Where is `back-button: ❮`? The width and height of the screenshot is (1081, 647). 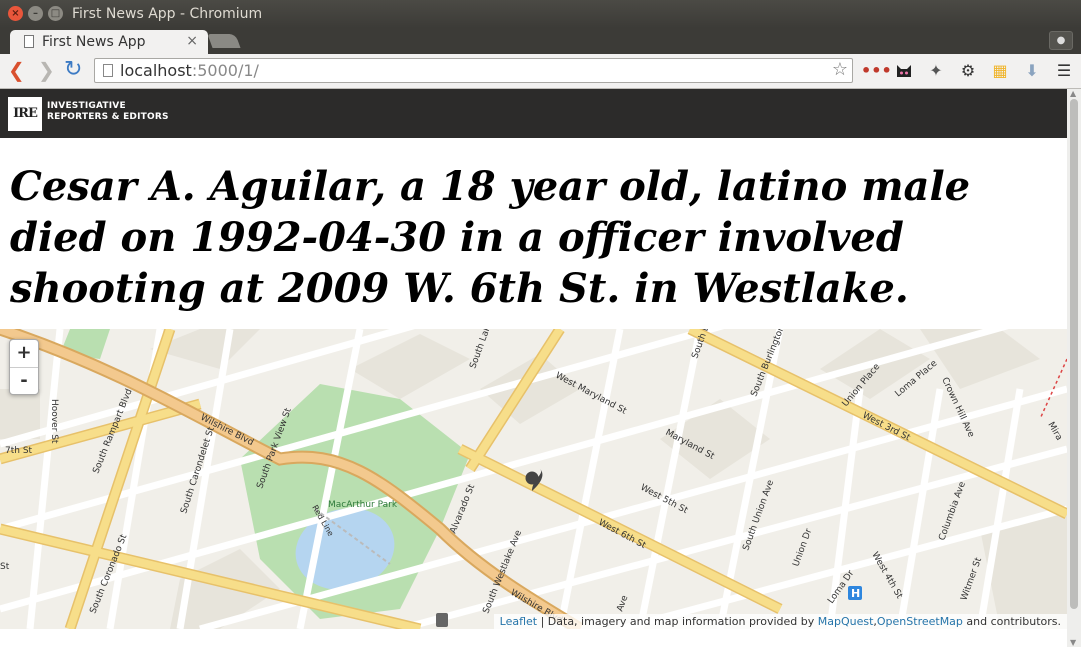
back-button: ❮ is located at coordinates (16, 70).